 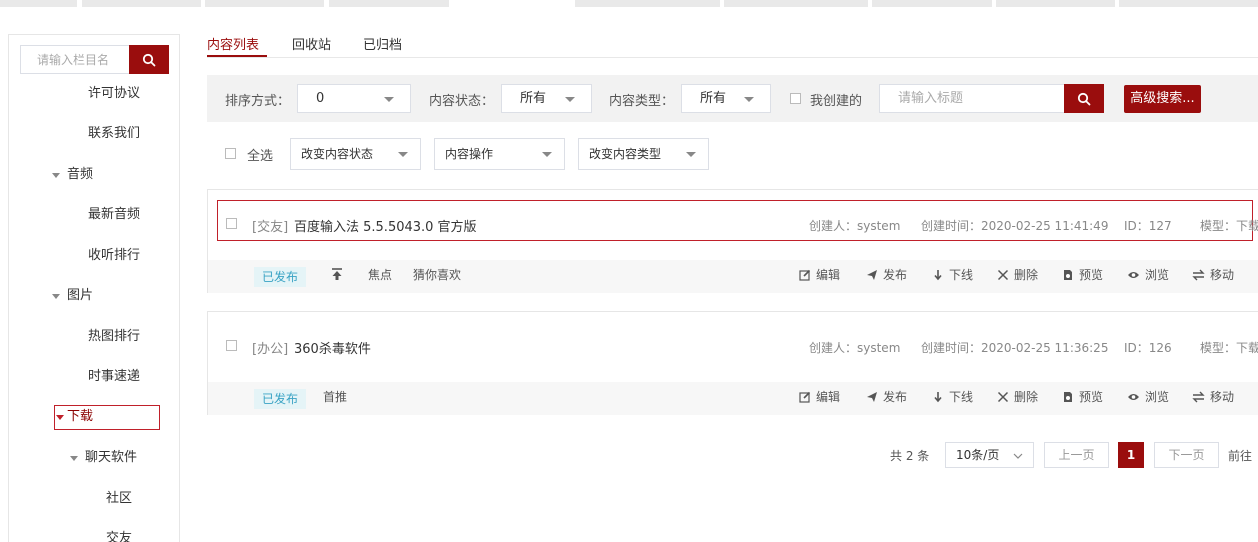 I want to click on item-creator: 创建人：system, so click(x=855, y=348).